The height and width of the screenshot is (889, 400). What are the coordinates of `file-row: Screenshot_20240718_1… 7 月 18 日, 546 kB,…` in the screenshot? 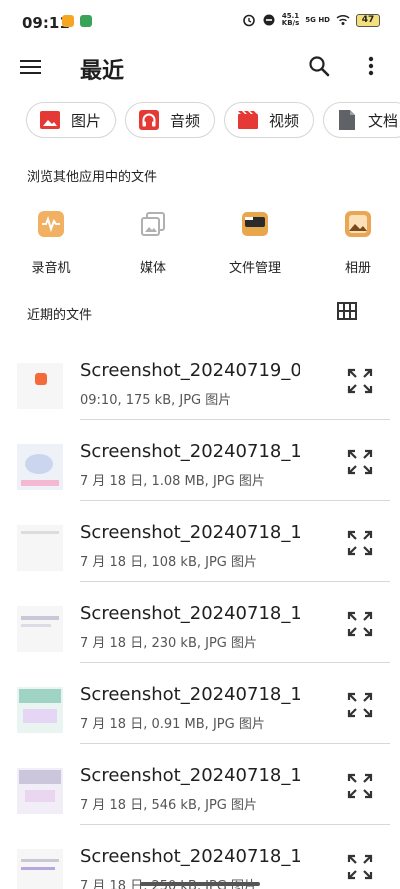 It's located at (200, 802).